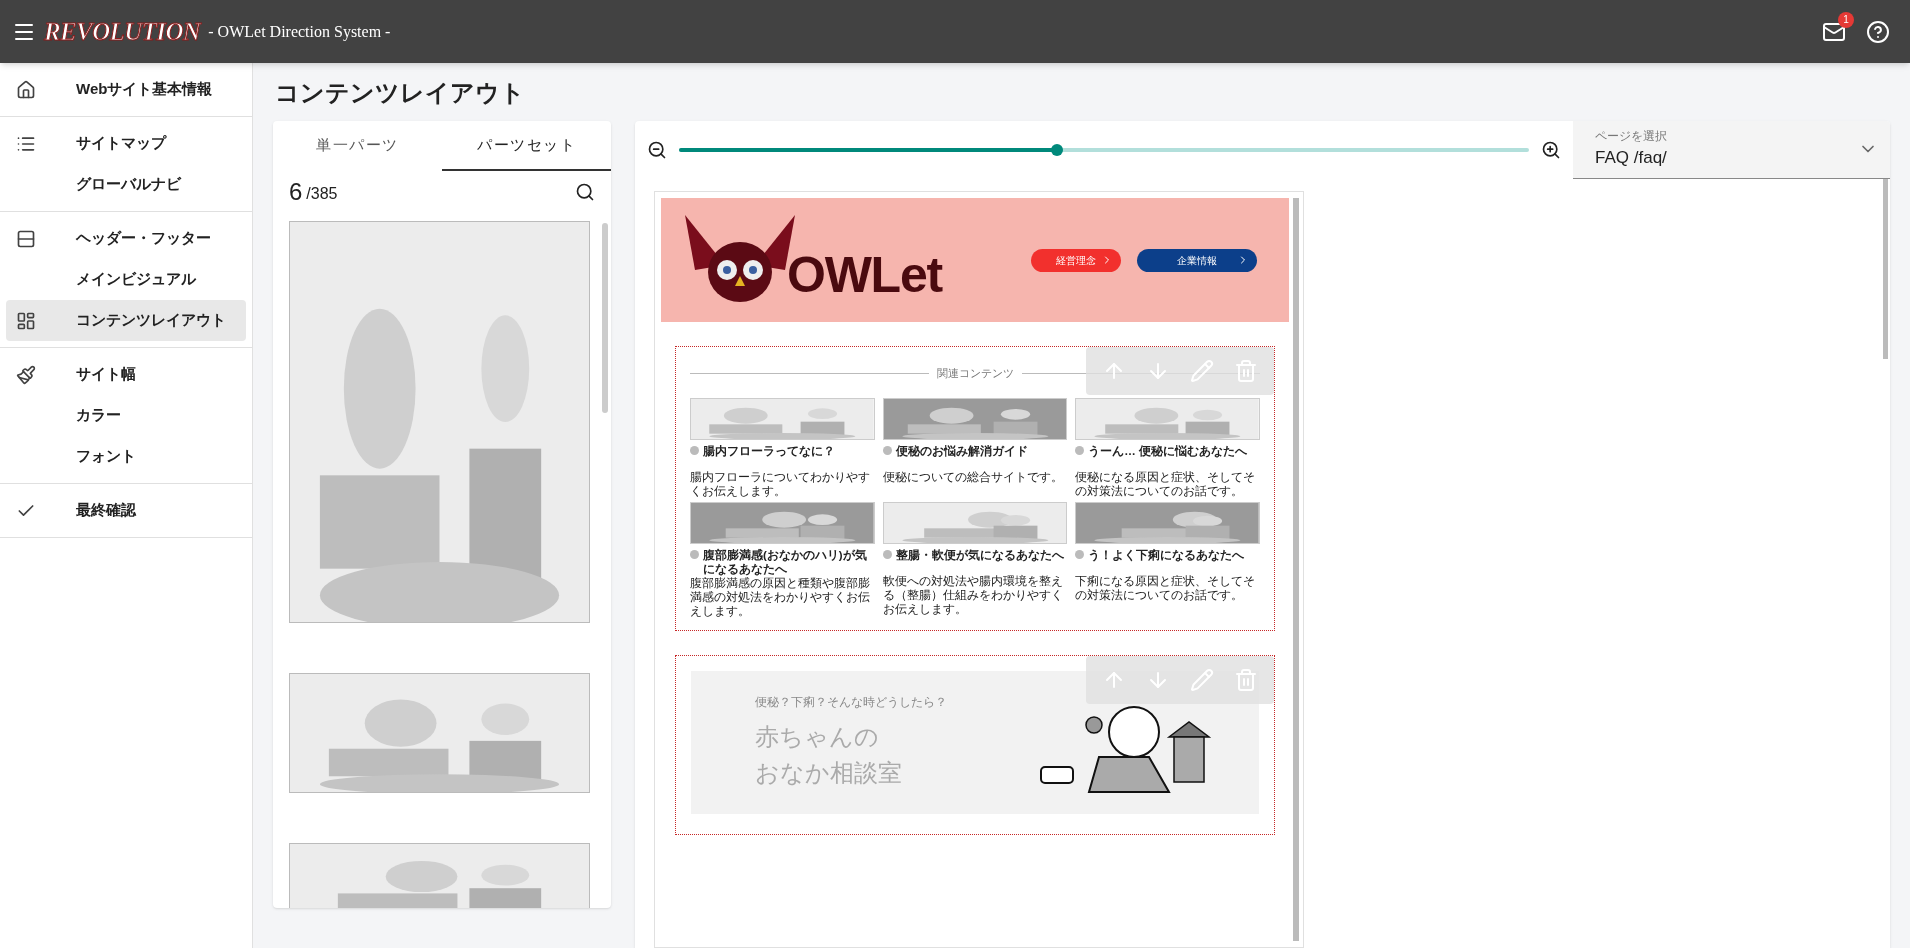  Describe the element at coordinates (1166, 483) in the screenshot. I see `card-text: 便秘になる原因と症状、そしてその対策法についてのお話です。` at that location.